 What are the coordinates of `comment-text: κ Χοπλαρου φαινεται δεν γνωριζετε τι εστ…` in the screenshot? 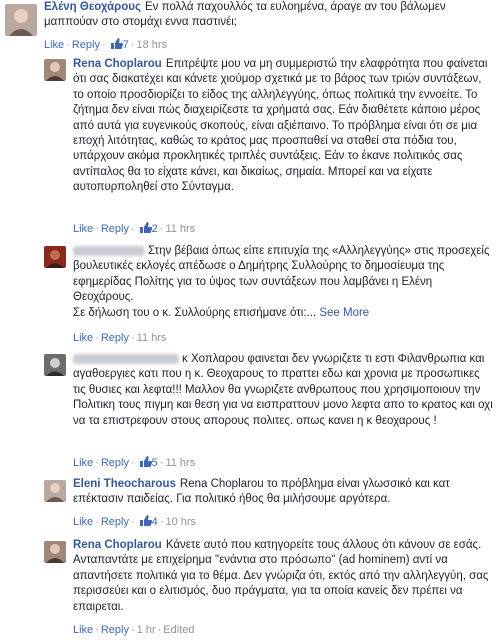 It's located at (283, 390).